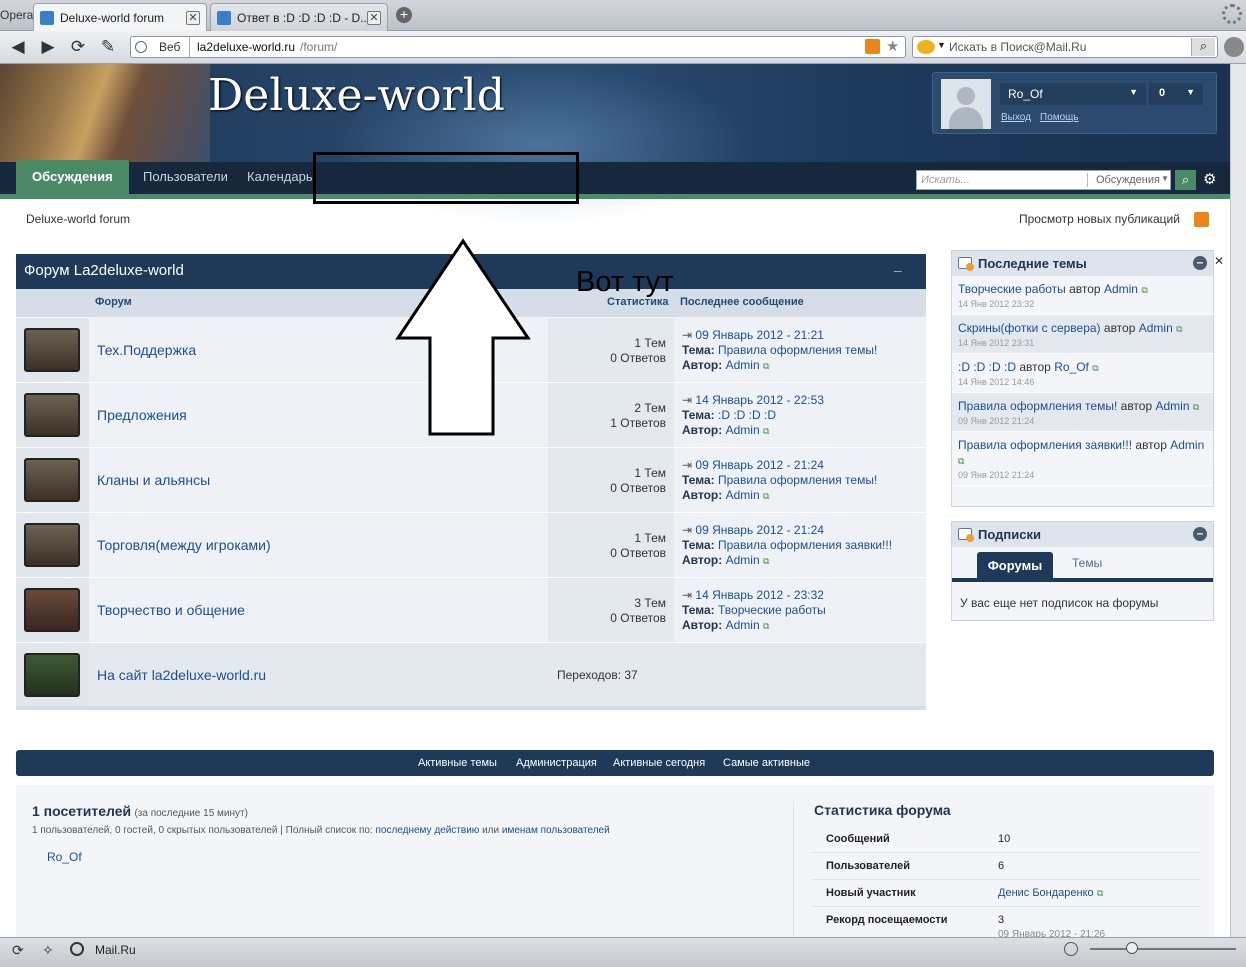 This screenshot has height=967, width=1246. What do you see at coordinates (759, 400) in the screenshot?
I see `last-post-date: 14 Январь 2012 - 22:53` at bounding box center [759, 400].